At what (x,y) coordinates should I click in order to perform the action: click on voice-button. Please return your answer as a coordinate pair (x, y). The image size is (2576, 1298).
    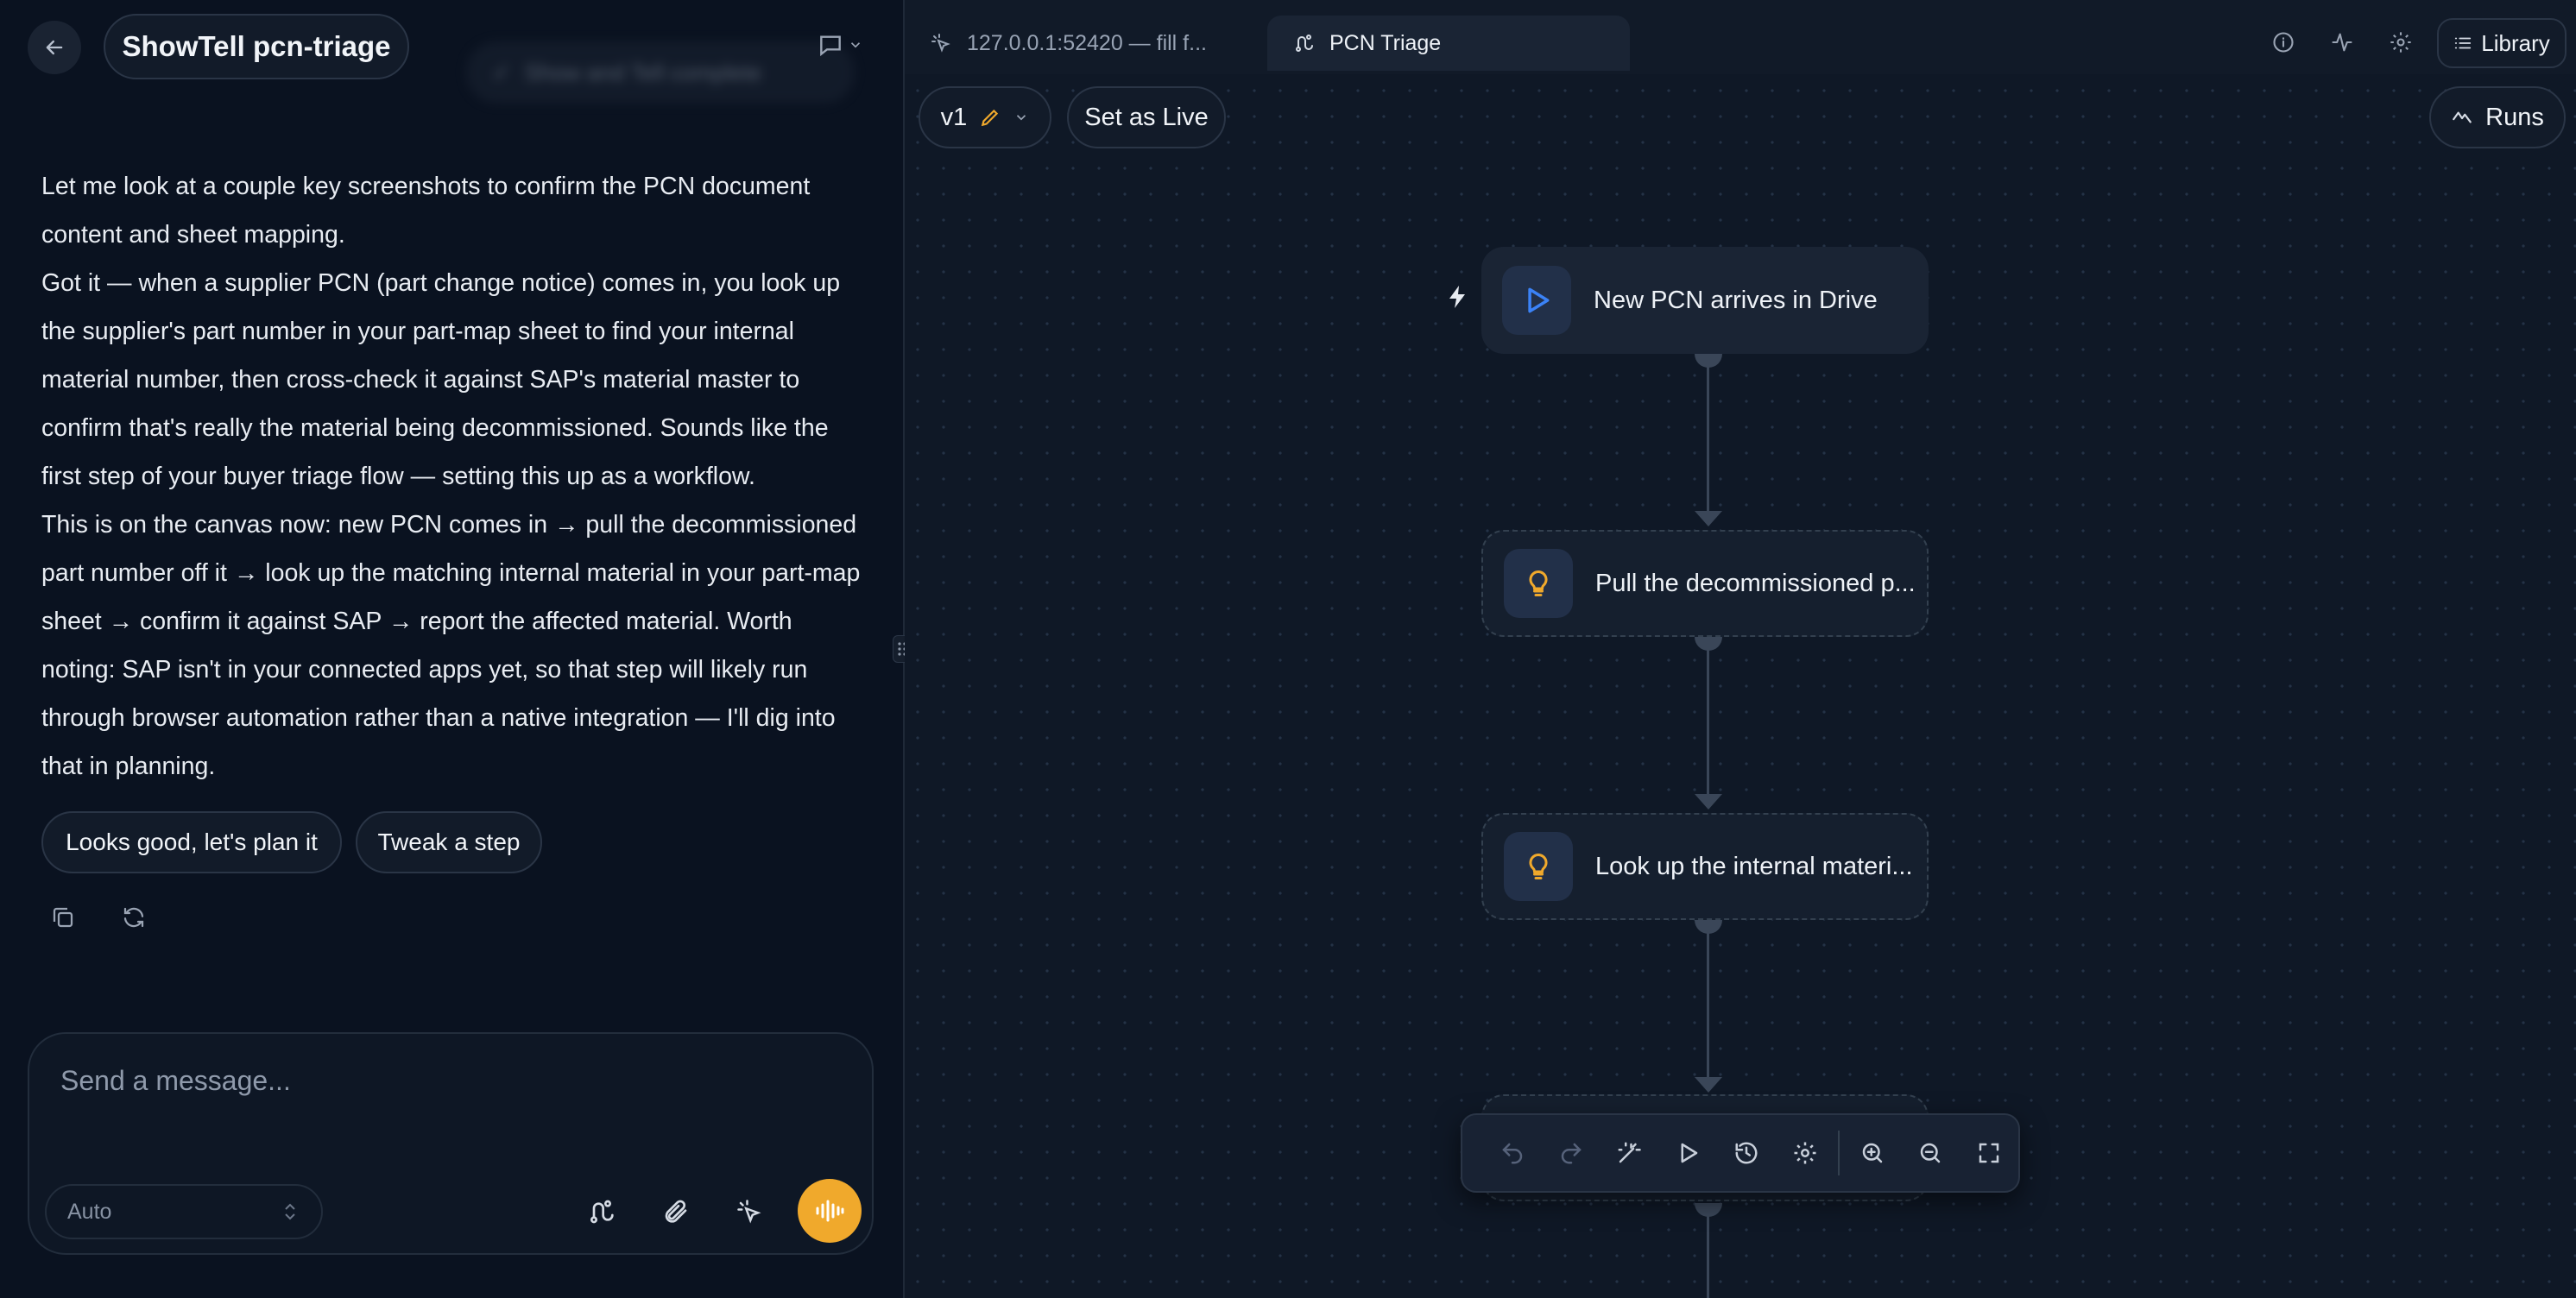
    Looking at the image, I should click on (830, 1211).